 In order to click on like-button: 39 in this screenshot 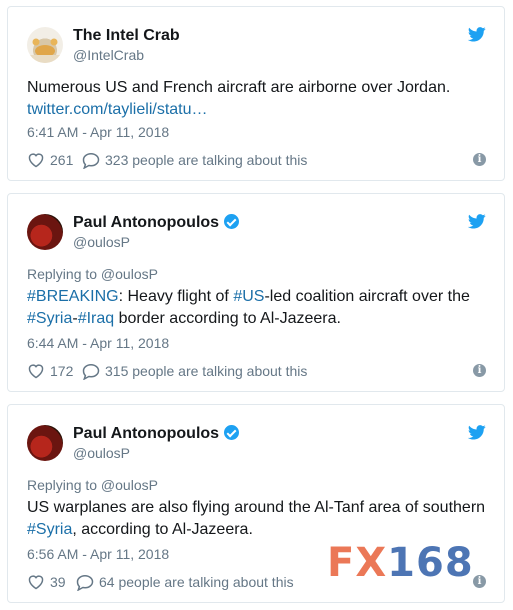, I will do `click(46, 582)`.